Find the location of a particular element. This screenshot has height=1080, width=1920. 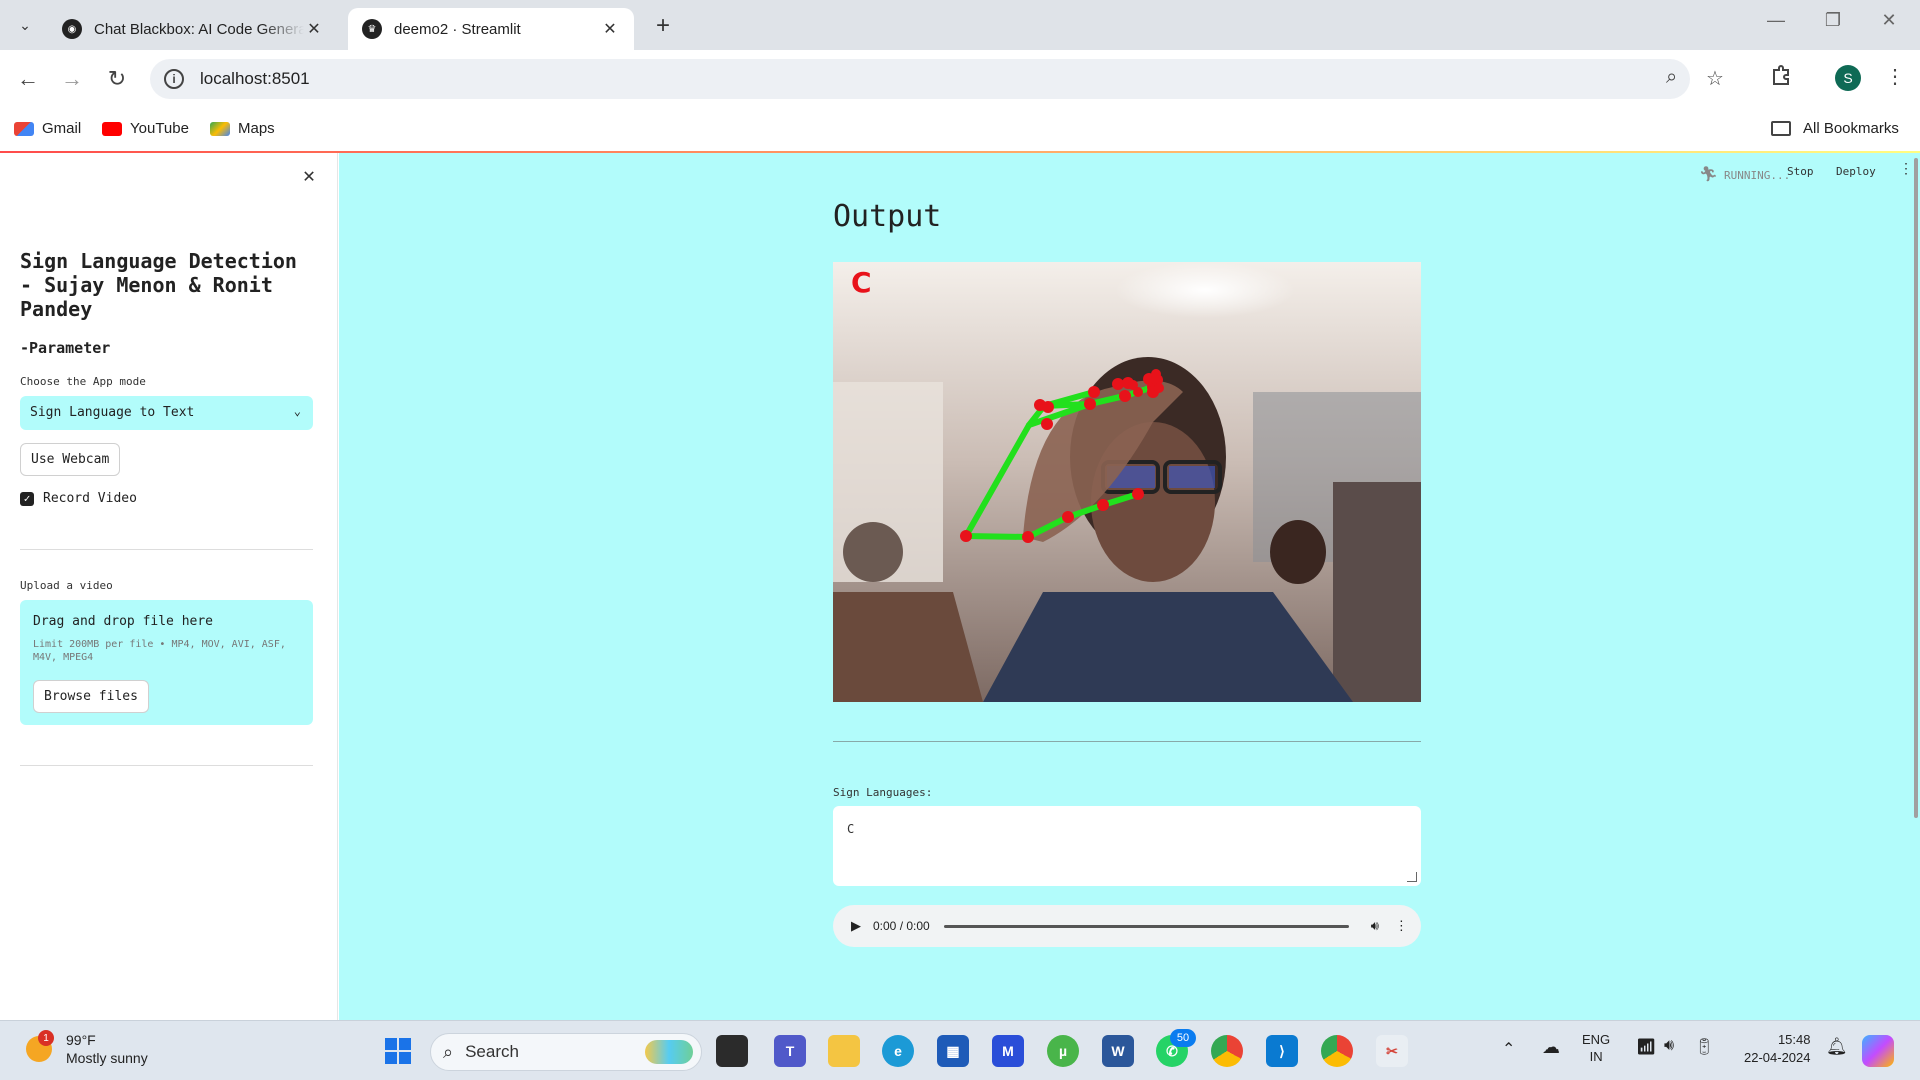

tab-streamlit: ♛ deemo2 · Streamlit ✕ is located at coordinates (491, 29).